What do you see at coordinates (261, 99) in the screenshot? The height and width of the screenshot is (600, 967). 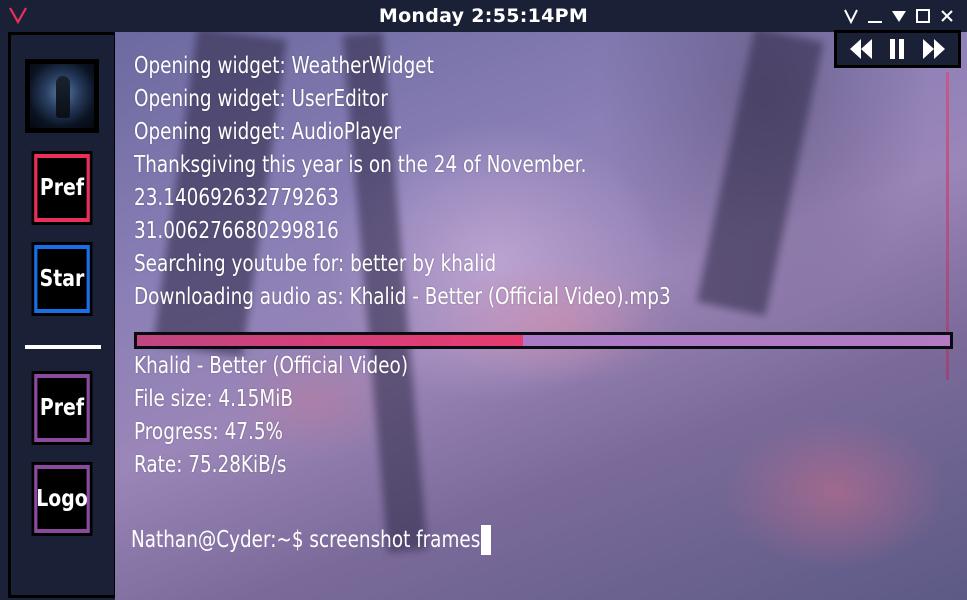 I see `log-line: Opening widget: UserEditor` at bounding box center [261, 99].